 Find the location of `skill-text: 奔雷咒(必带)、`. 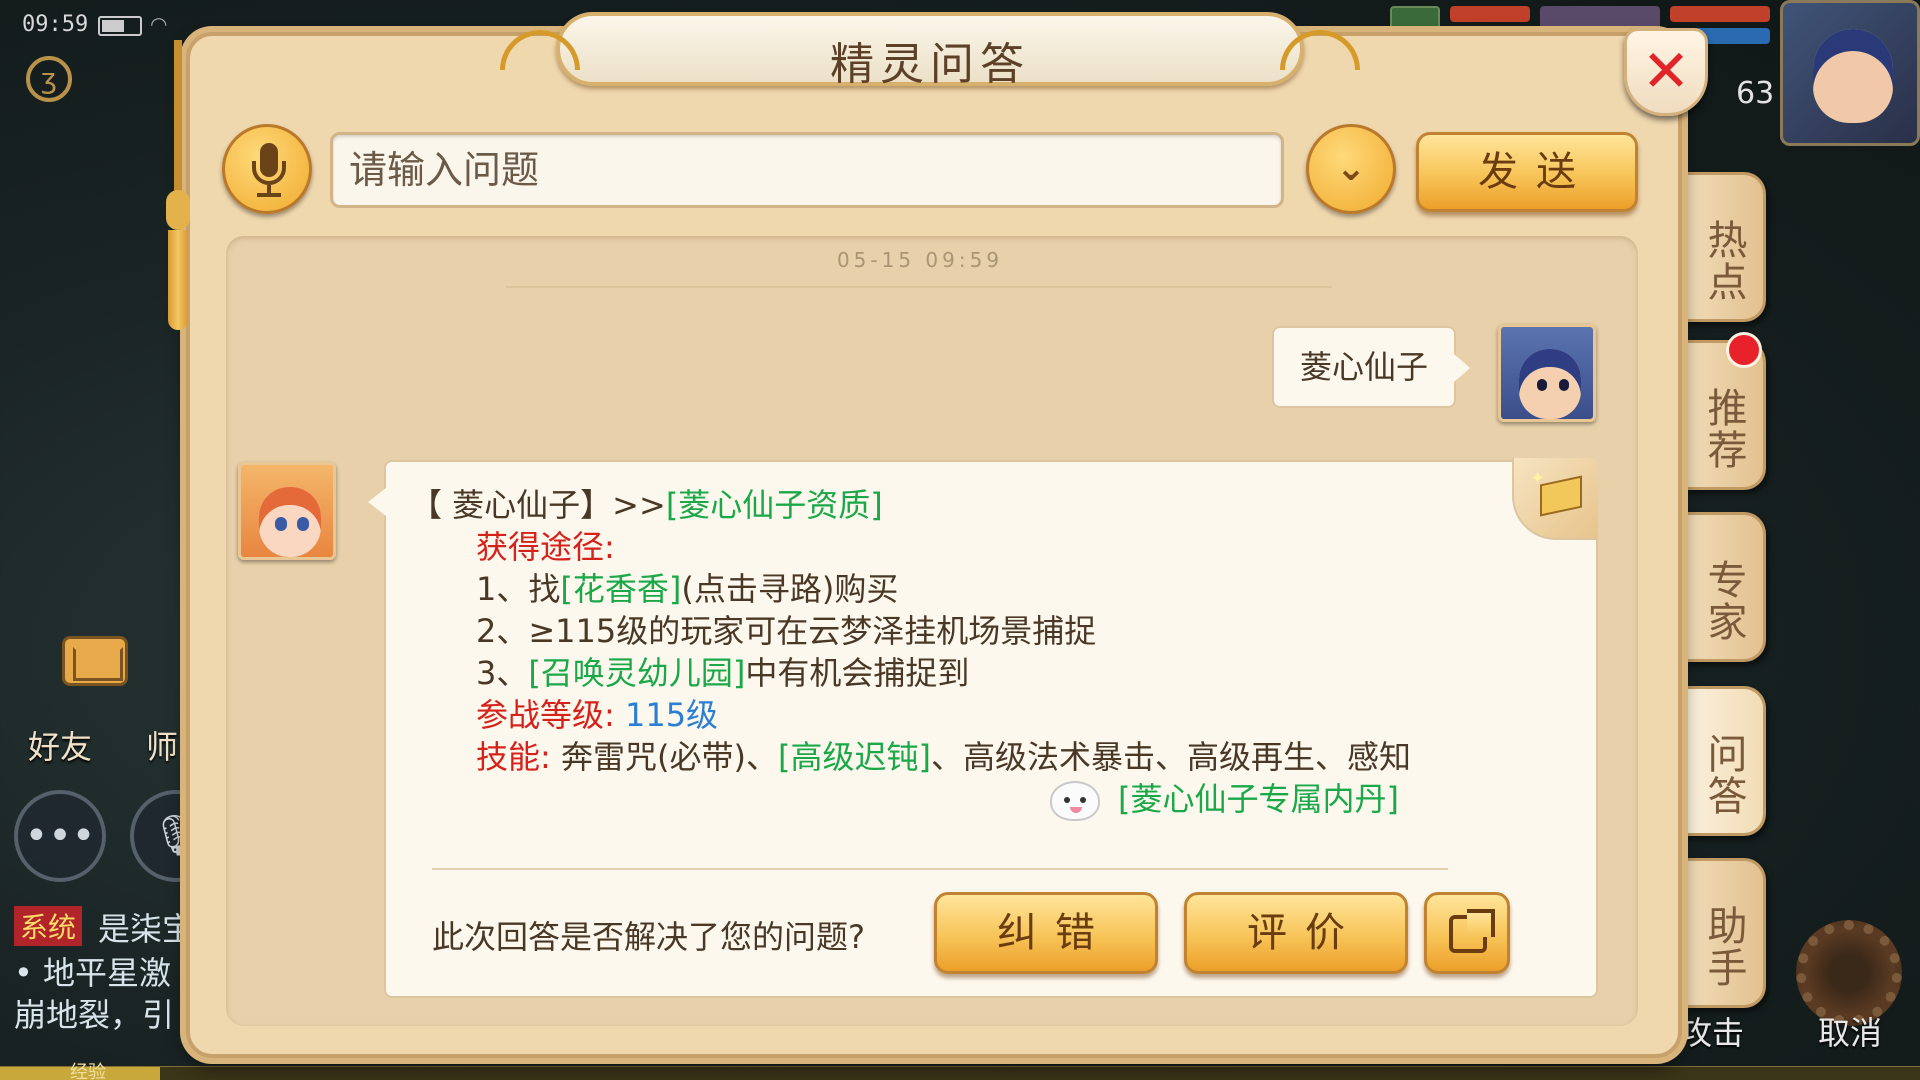

skill-text: 奔雷咒(必带)、 is located at coordinates (669, 757).